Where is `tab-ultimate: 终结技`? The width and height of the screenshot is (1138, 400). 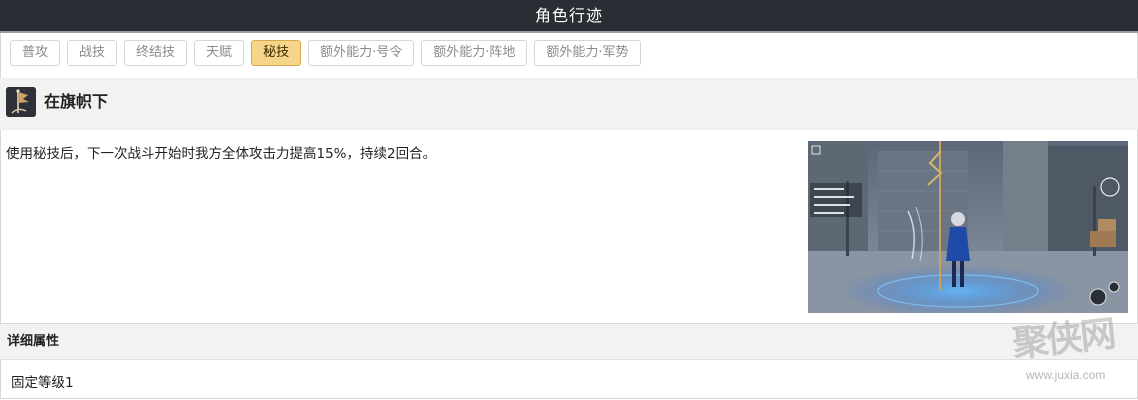 tab-ultimate: 终结技 is located at coordinates (156, 53).